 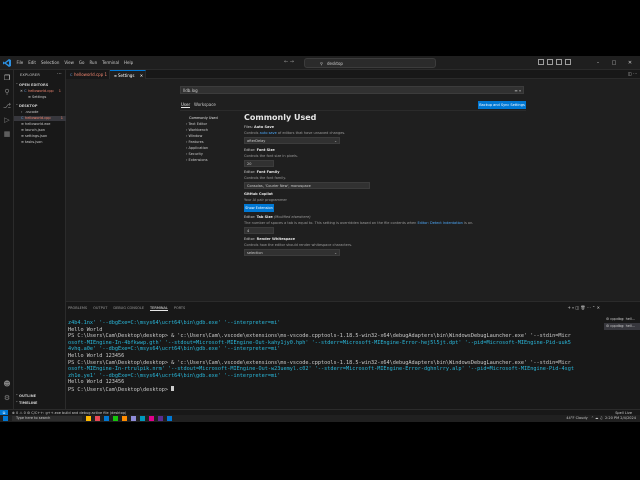 What do you see at coordinates (7, 398) in the screenshot?
I see `manage-gear-icon: ⚙` at bounding box center [7, 398].